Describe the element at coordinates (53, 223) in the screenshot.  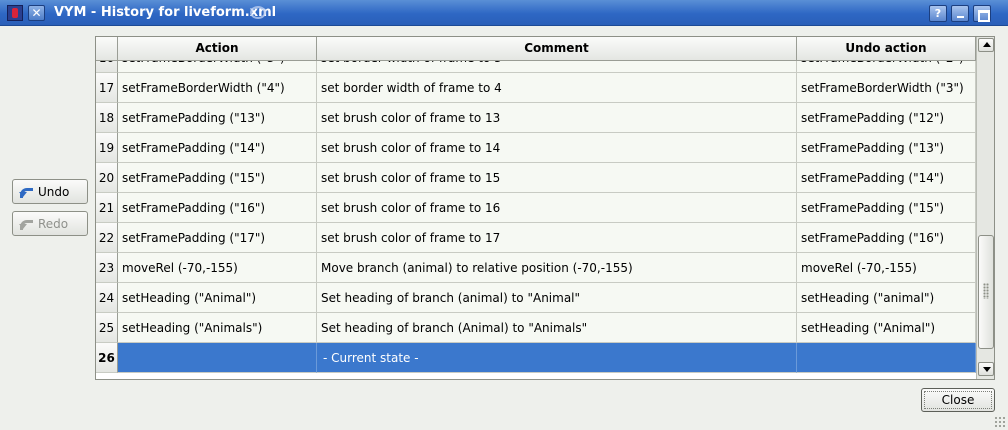
I see `redo-label: Redo` at that location.